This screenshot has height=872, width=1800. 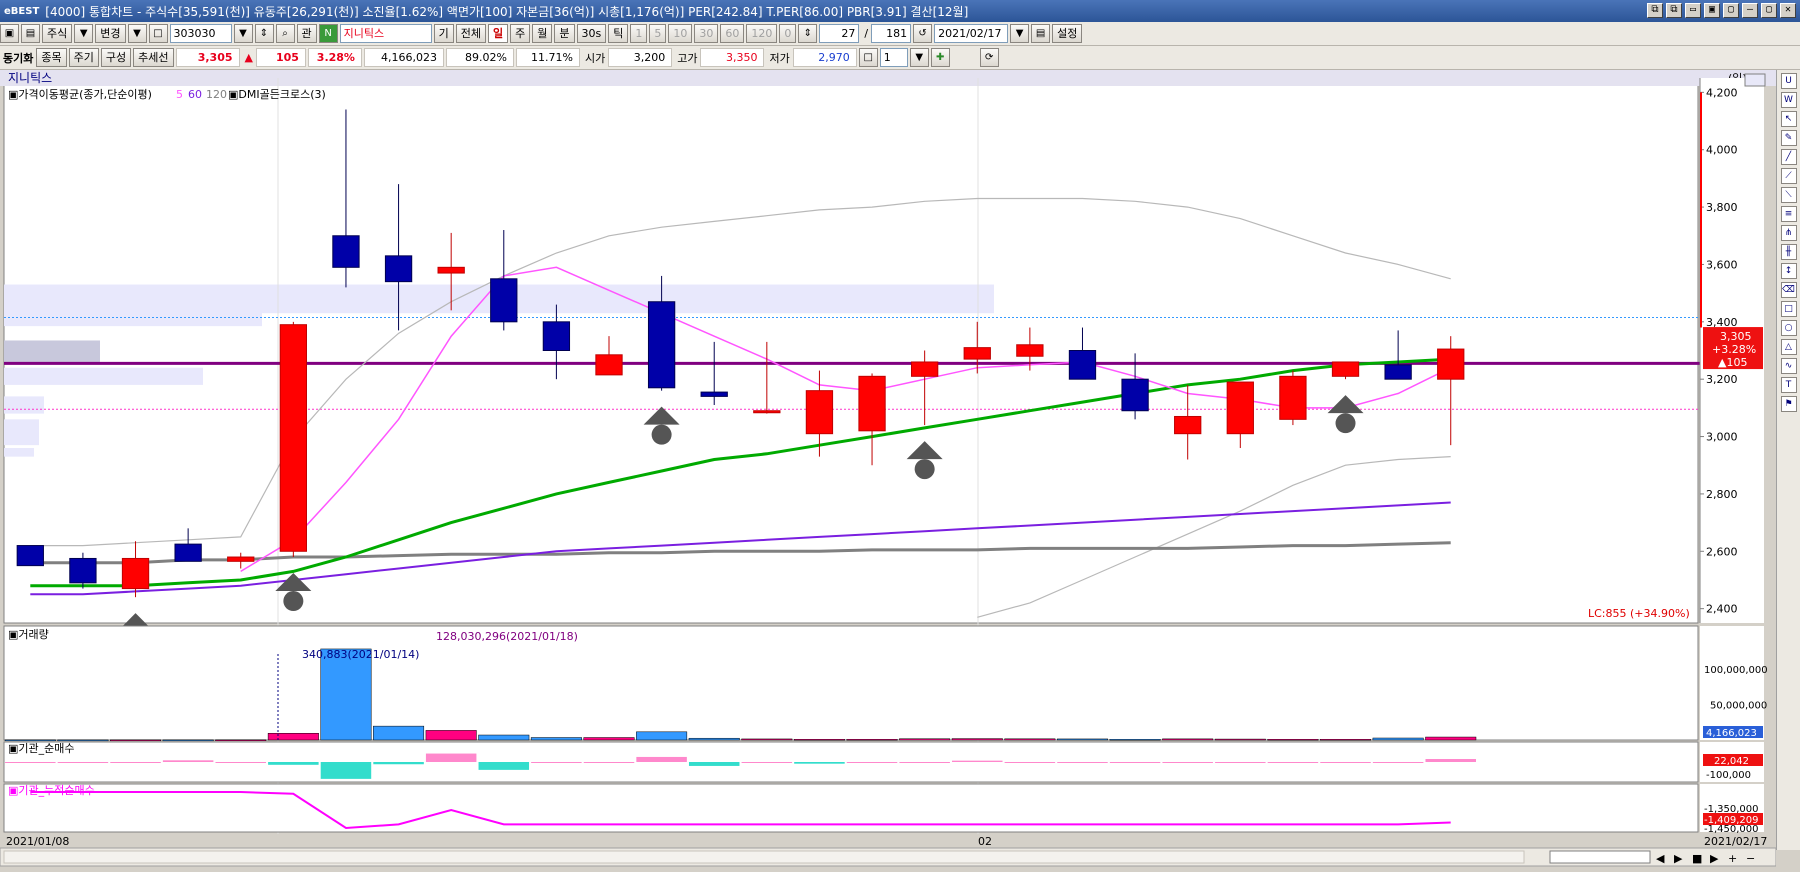 What do you see at coordinates (28, 634) in the screenshot?
I see `volume-panel-label: ▣거래량` at bounding box center [28, 634].